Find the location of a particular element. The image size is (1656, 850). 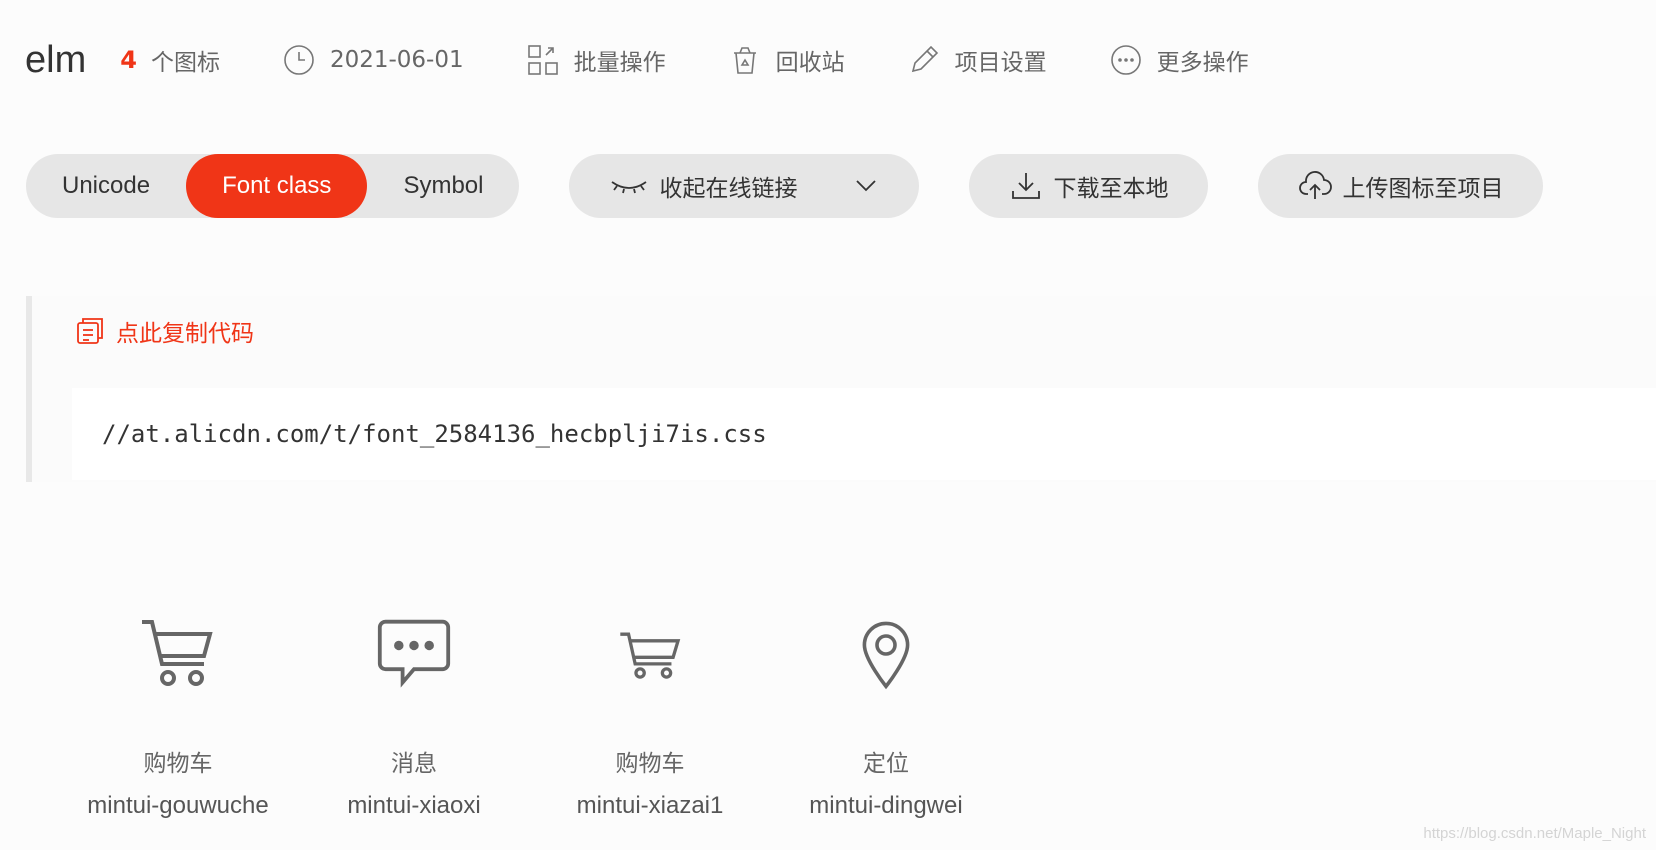

batch-operation-label: 批量操作 is located at coordinates (619, 63).